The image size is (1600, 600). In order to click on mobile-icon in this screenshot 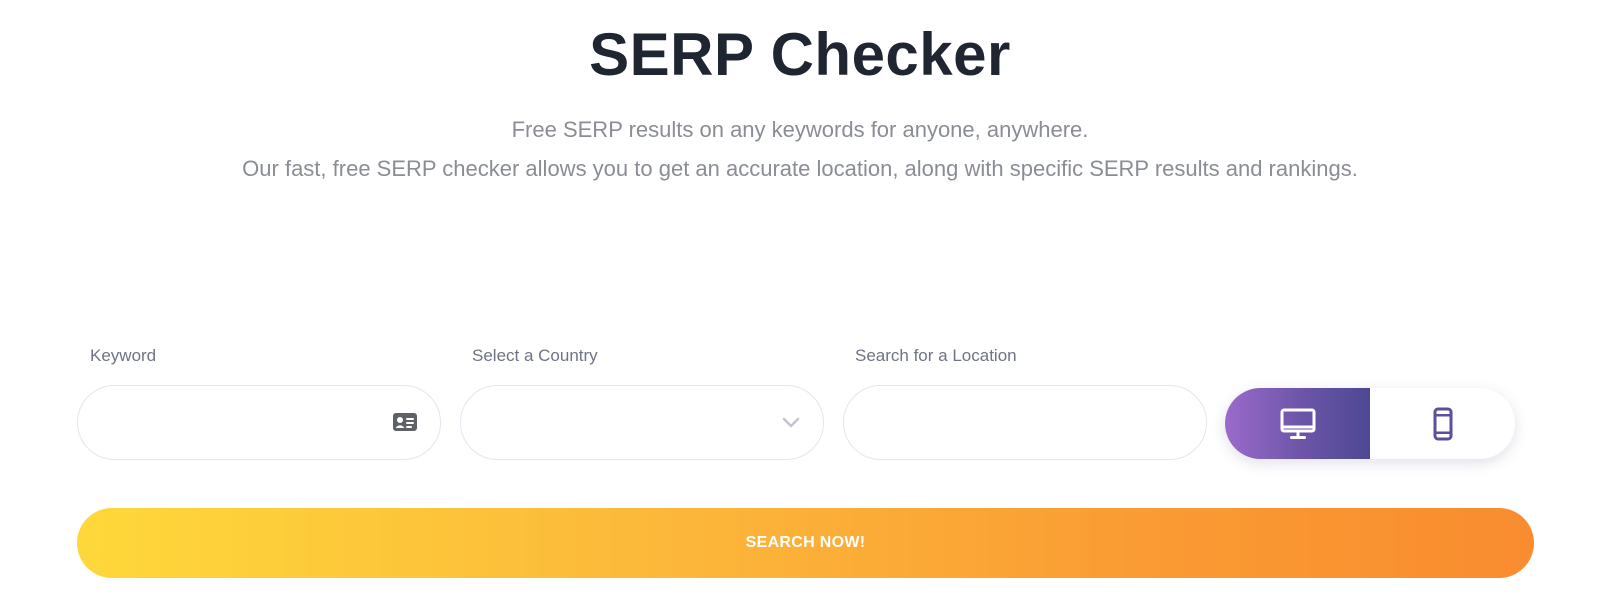, I will do `click(1442, 423)`.